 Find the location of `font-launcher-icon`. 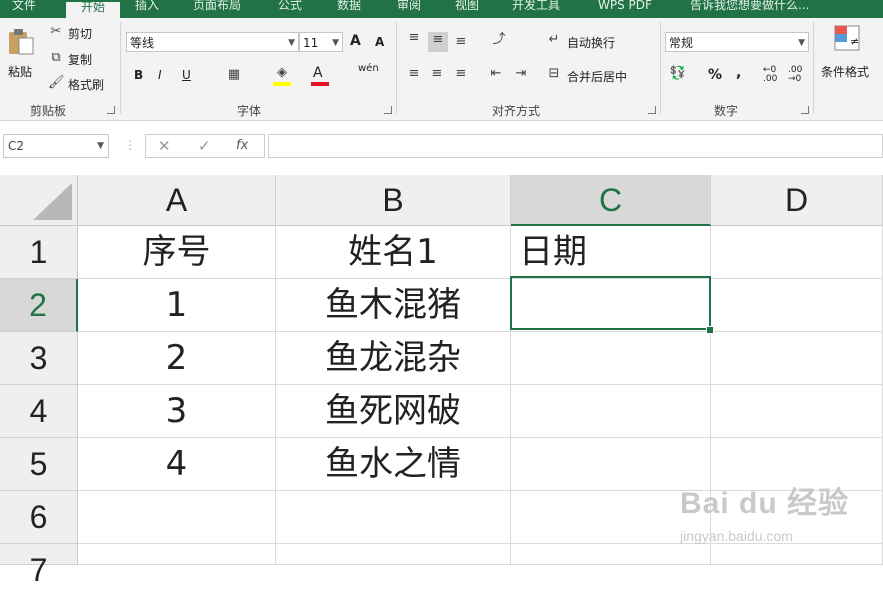

font-launcher-icon is located at coordinates (388, 110).